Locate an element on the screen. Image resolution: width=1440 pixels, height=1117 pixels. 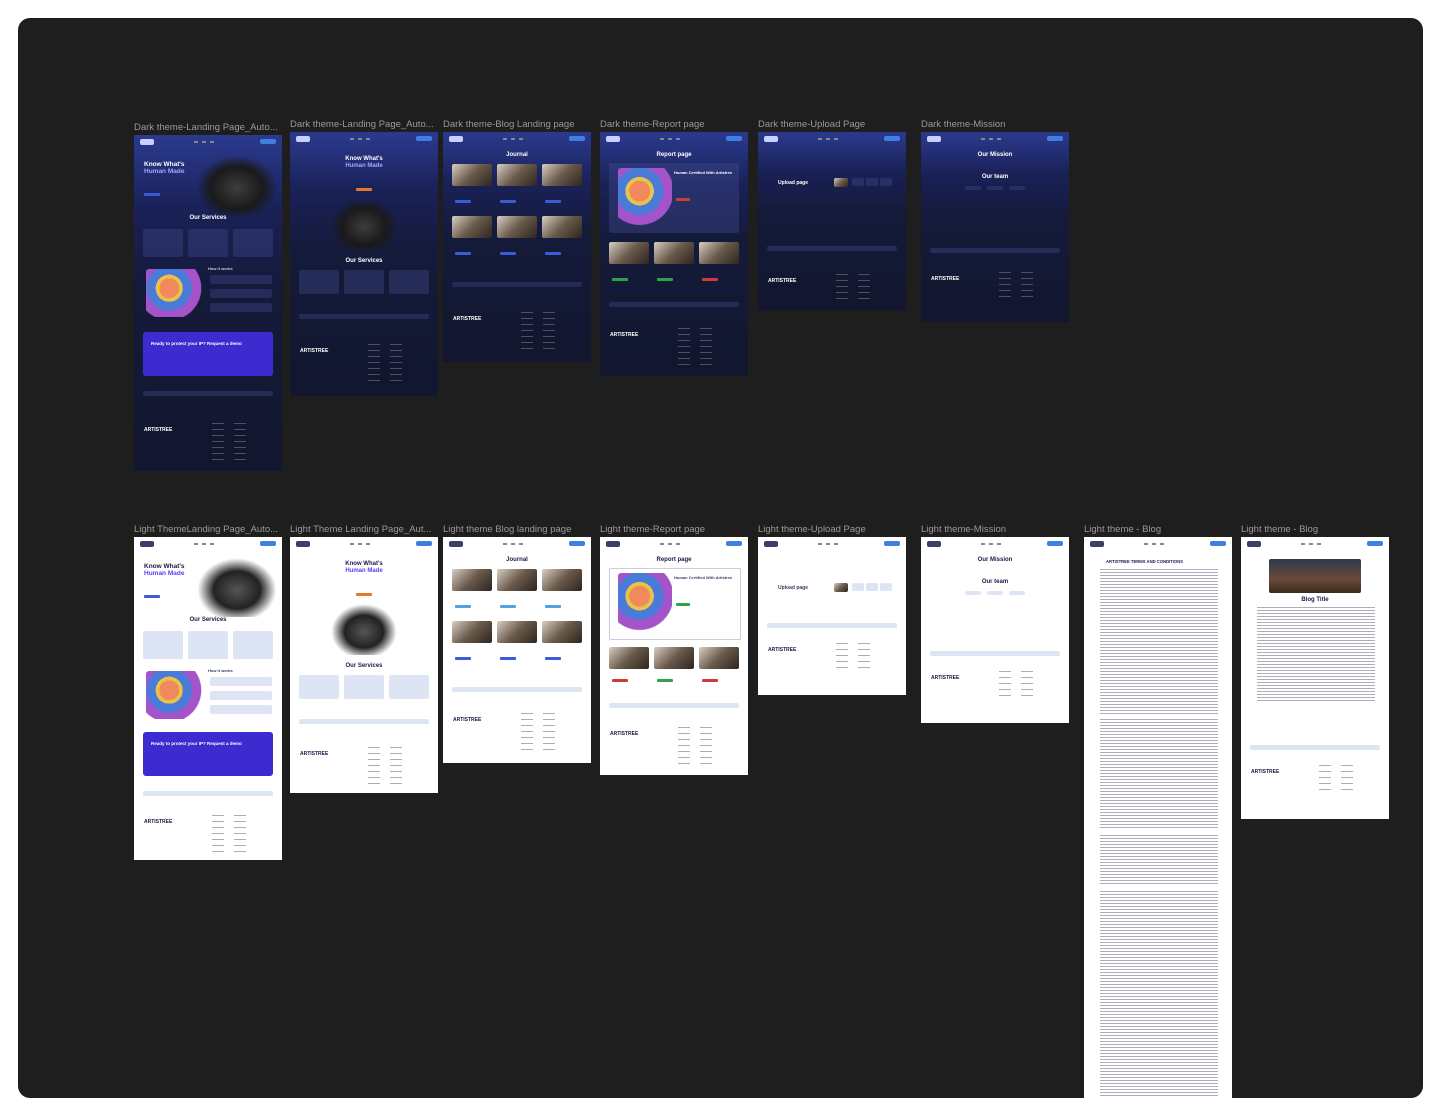
frame-light-blog: Journal ARTISTREE is located at coordinates (517, 650).